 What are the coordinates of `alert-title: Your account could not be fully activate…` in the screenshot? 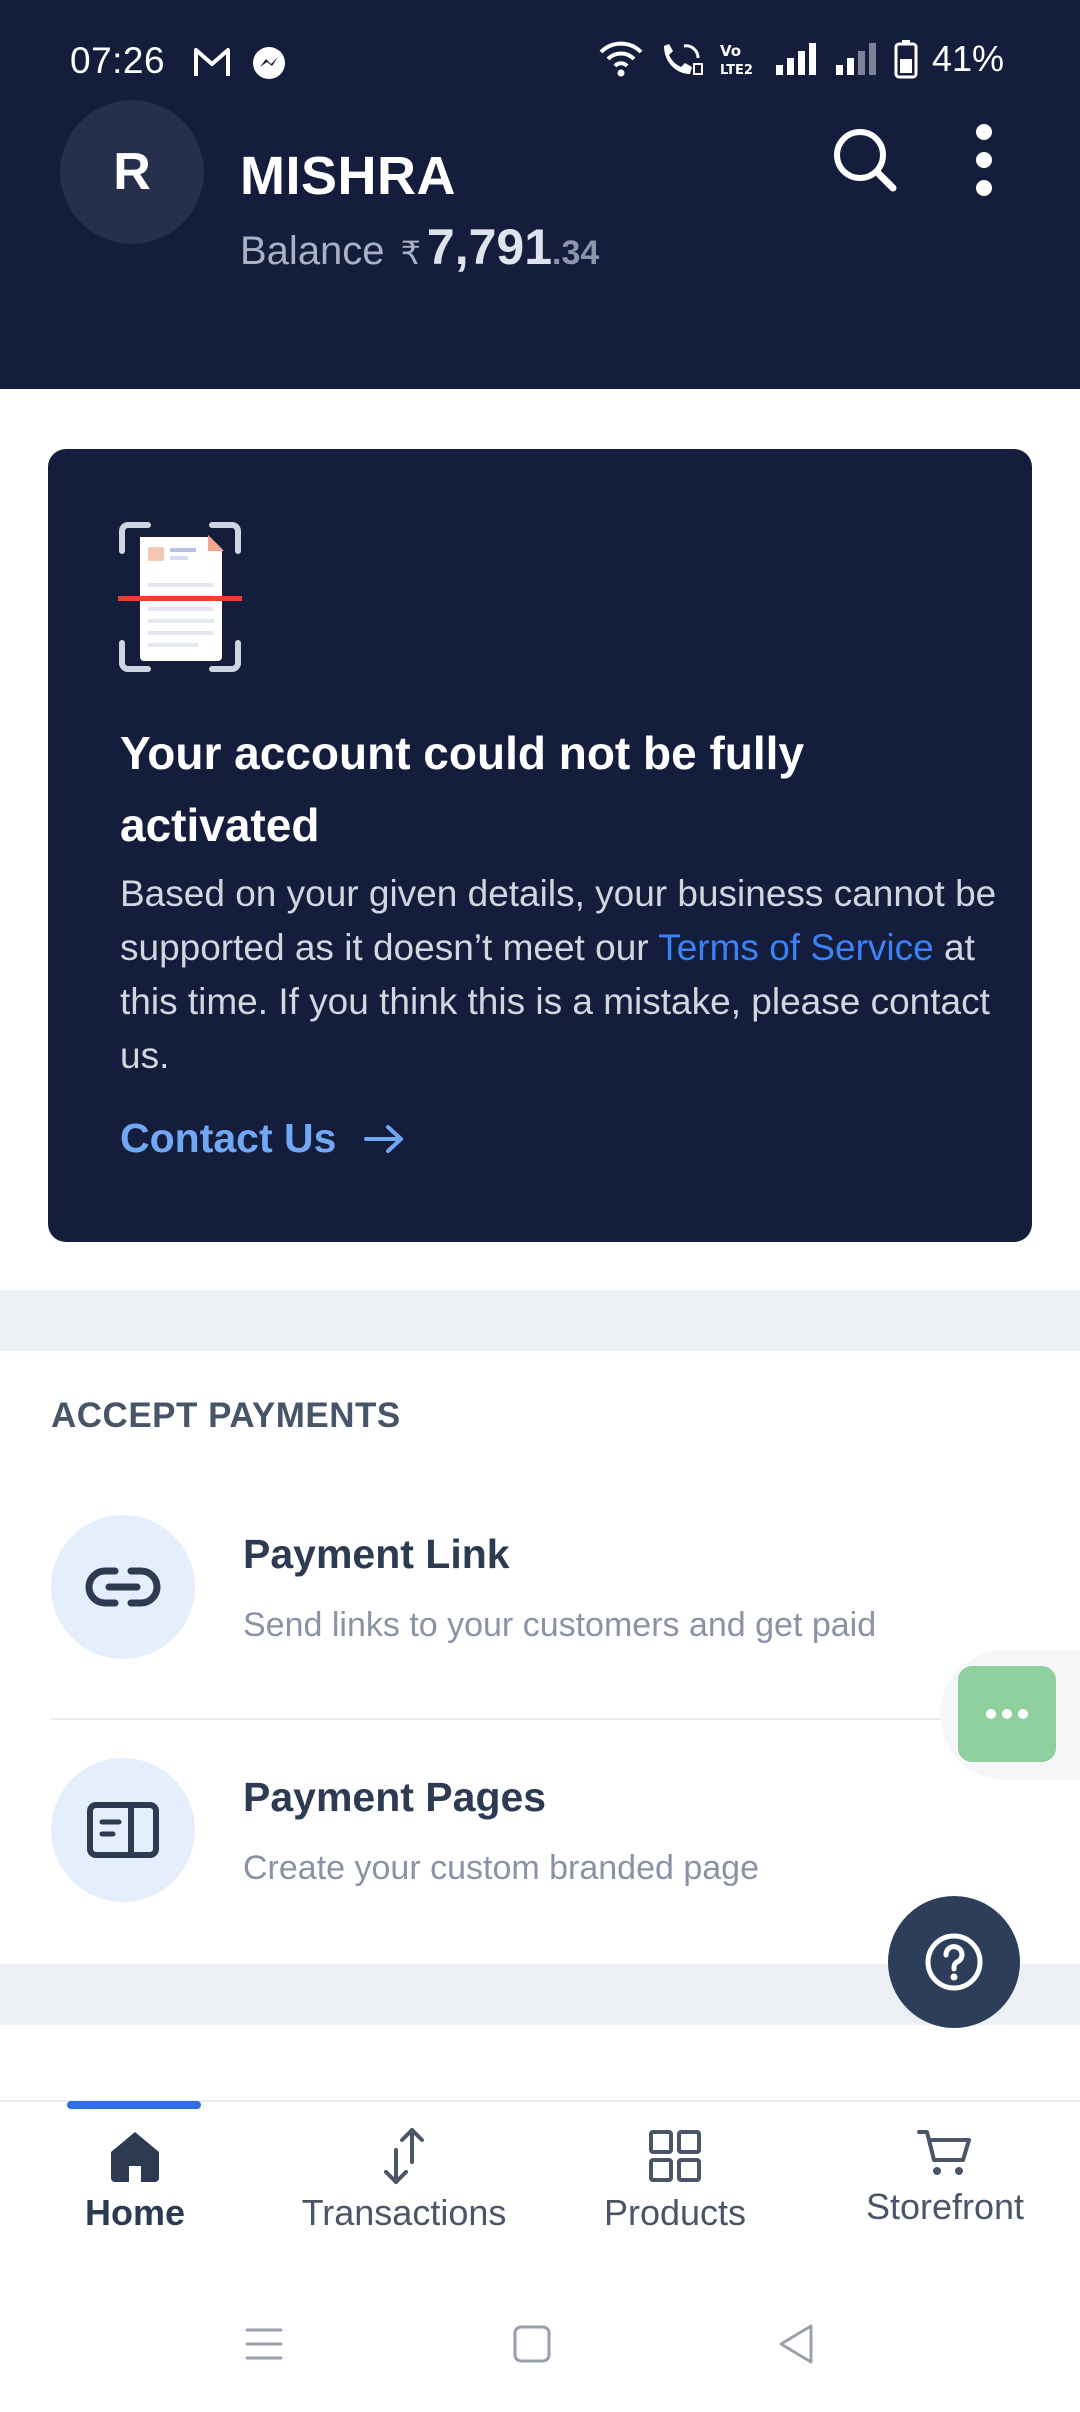 It's located at (462, 789).